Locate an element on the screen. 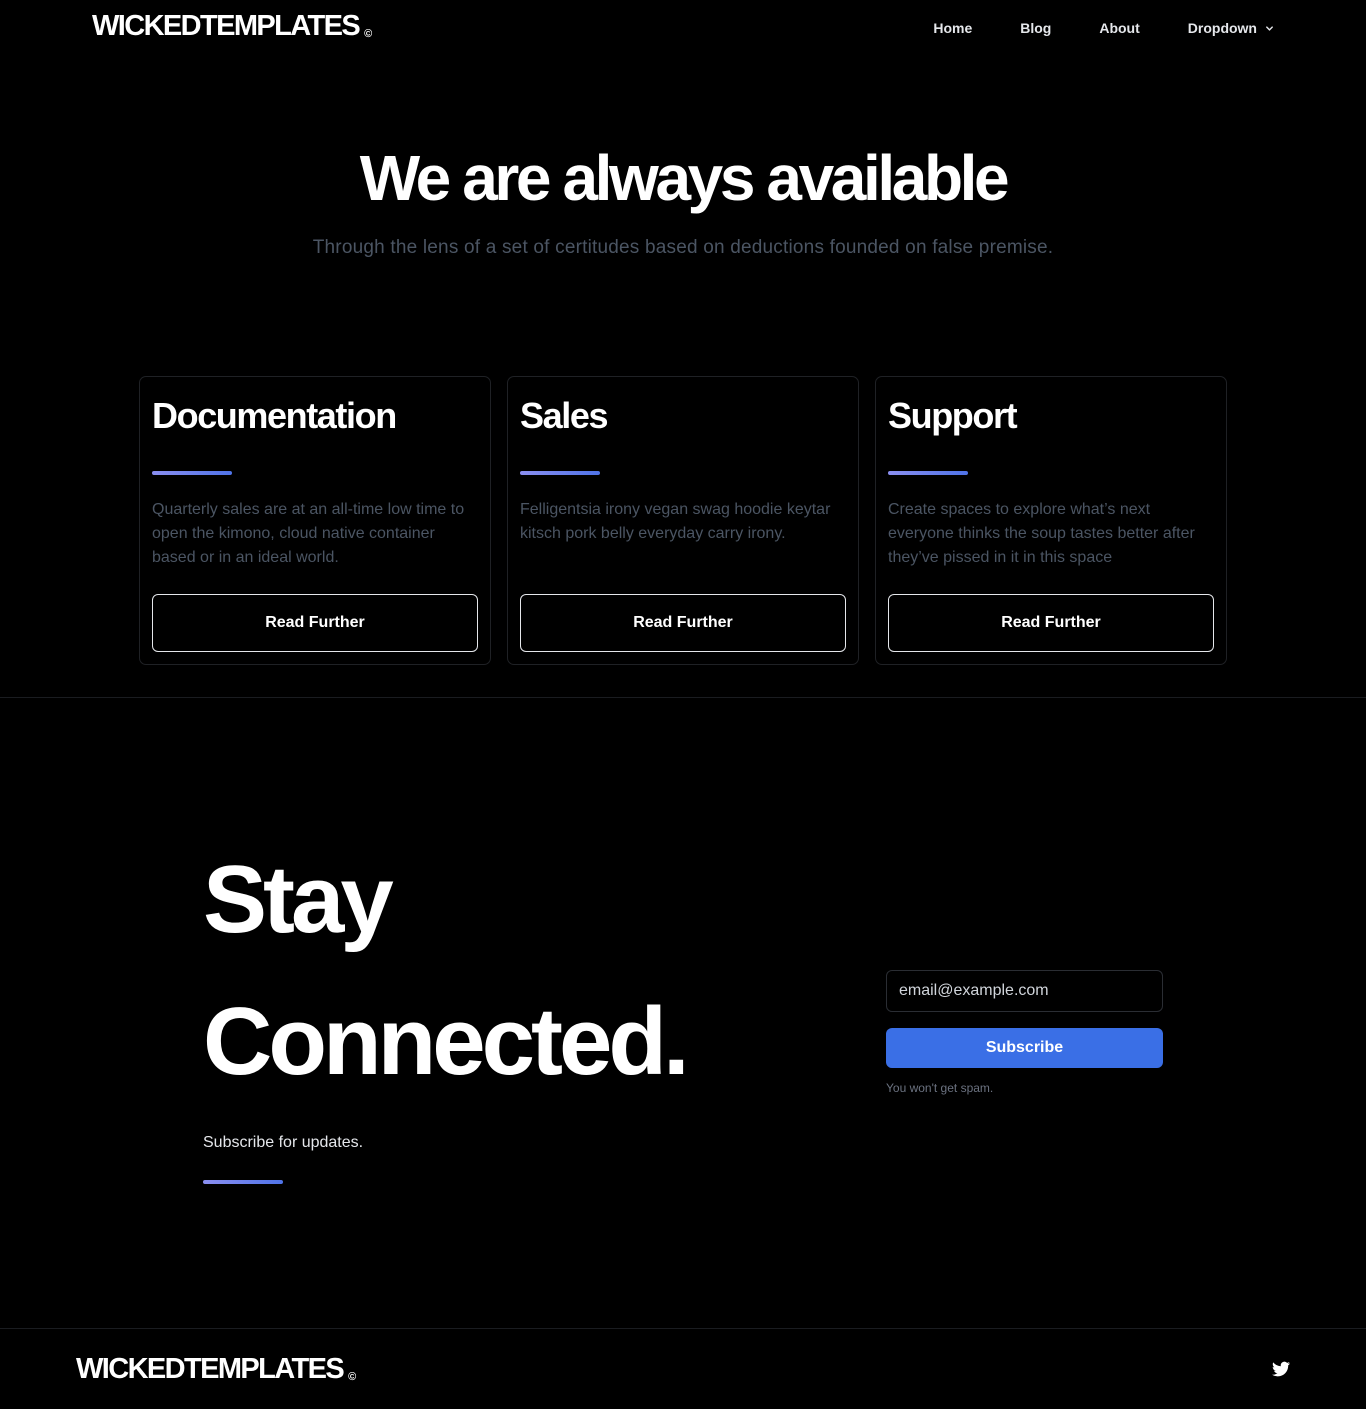 The width and height of the screenshot is (1366, 1409). hero-title: We are always available is located at coordinates (684, 178).